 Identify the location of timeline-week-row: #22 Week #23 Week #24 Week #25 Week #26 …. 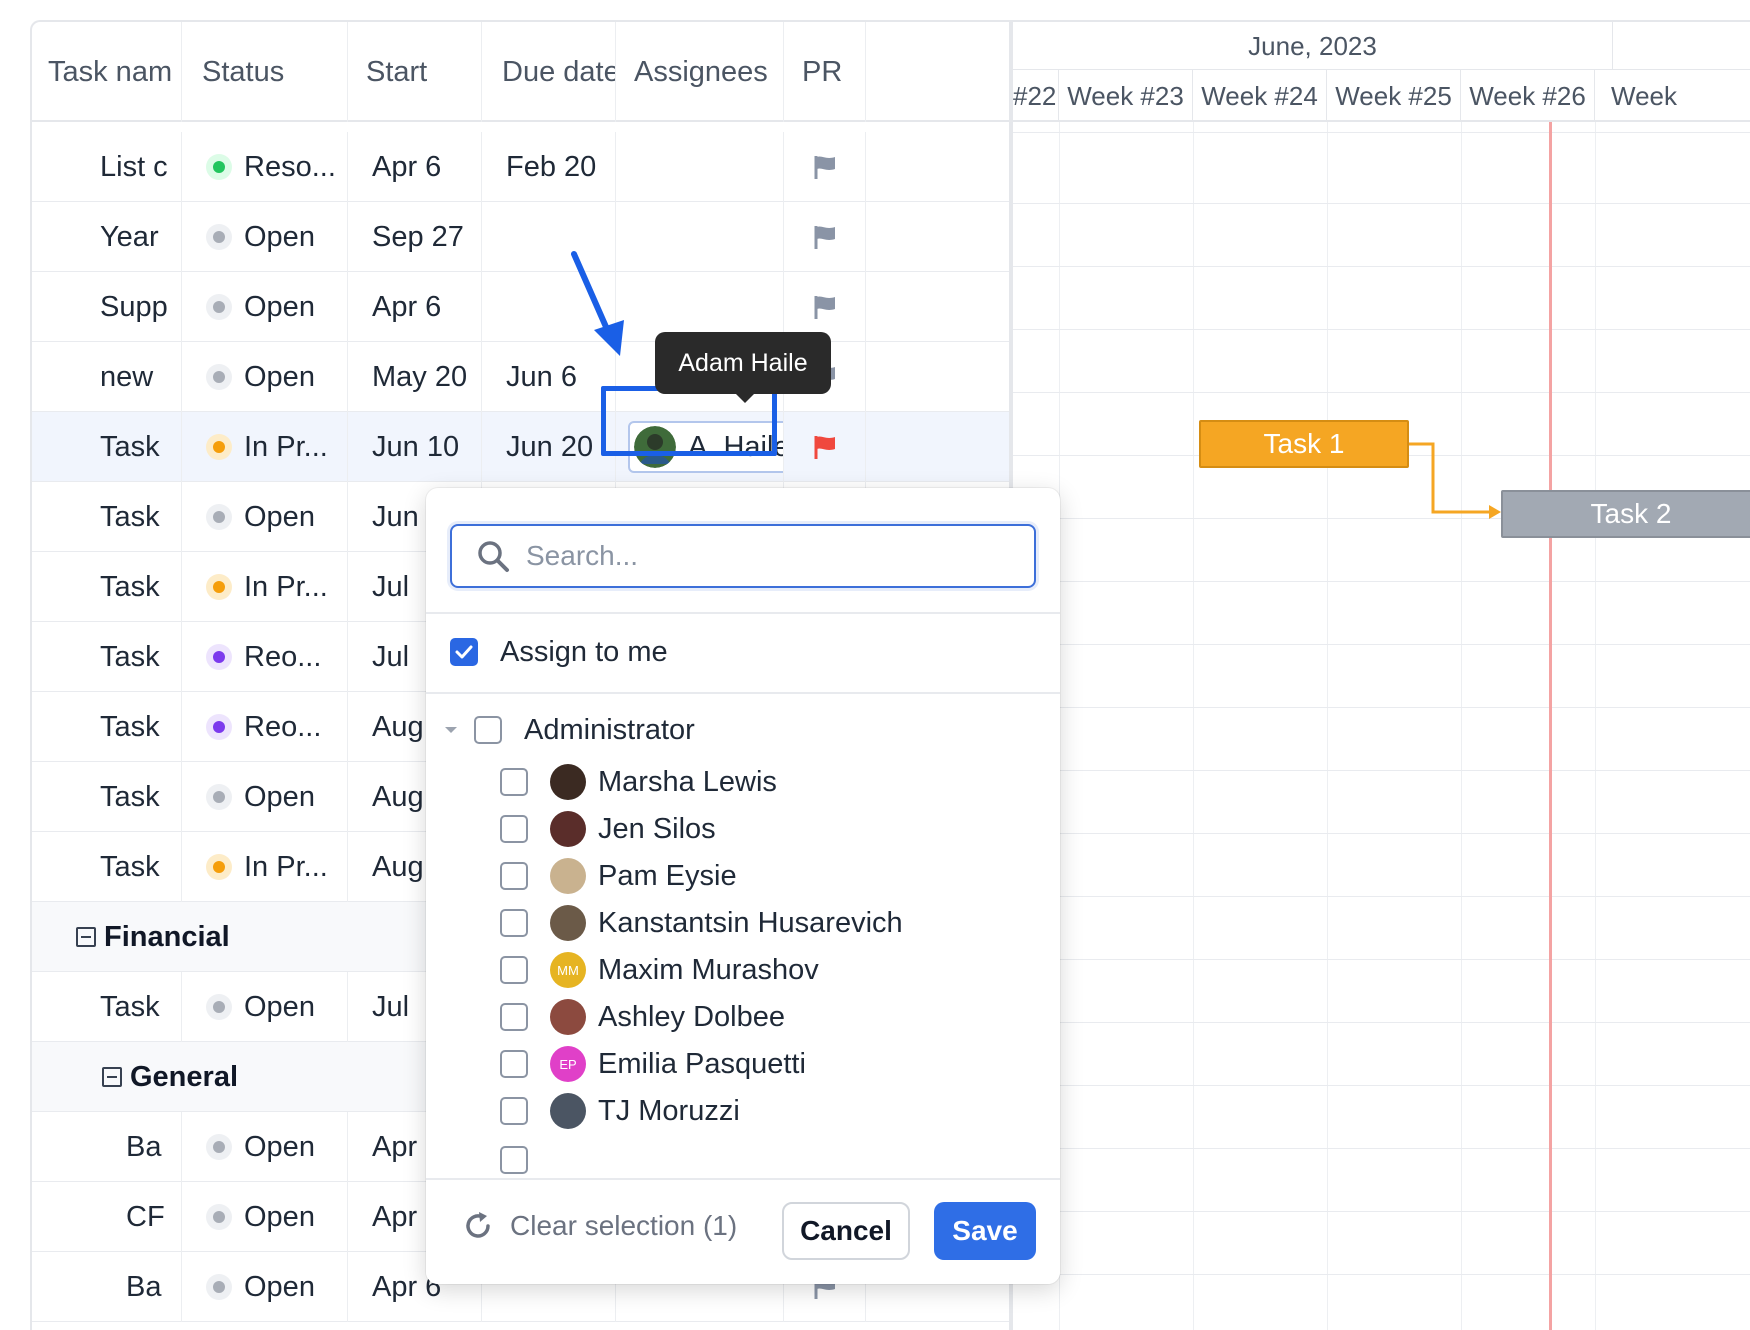
(1381, 96).